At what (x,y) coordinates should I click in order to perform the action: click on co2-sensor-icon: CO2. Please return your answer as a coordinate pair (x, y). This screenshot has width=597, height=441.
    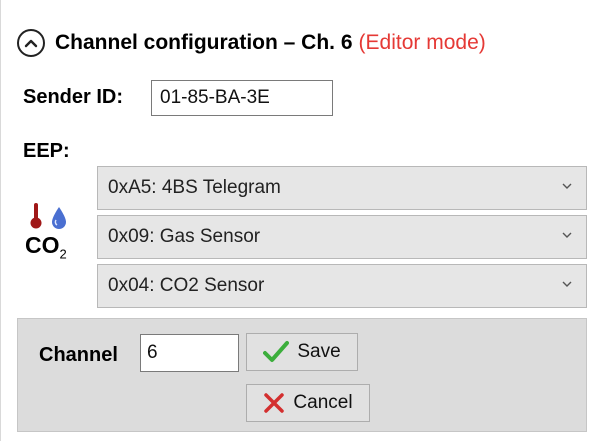
    Looking at the image, I should click on (50, 237).